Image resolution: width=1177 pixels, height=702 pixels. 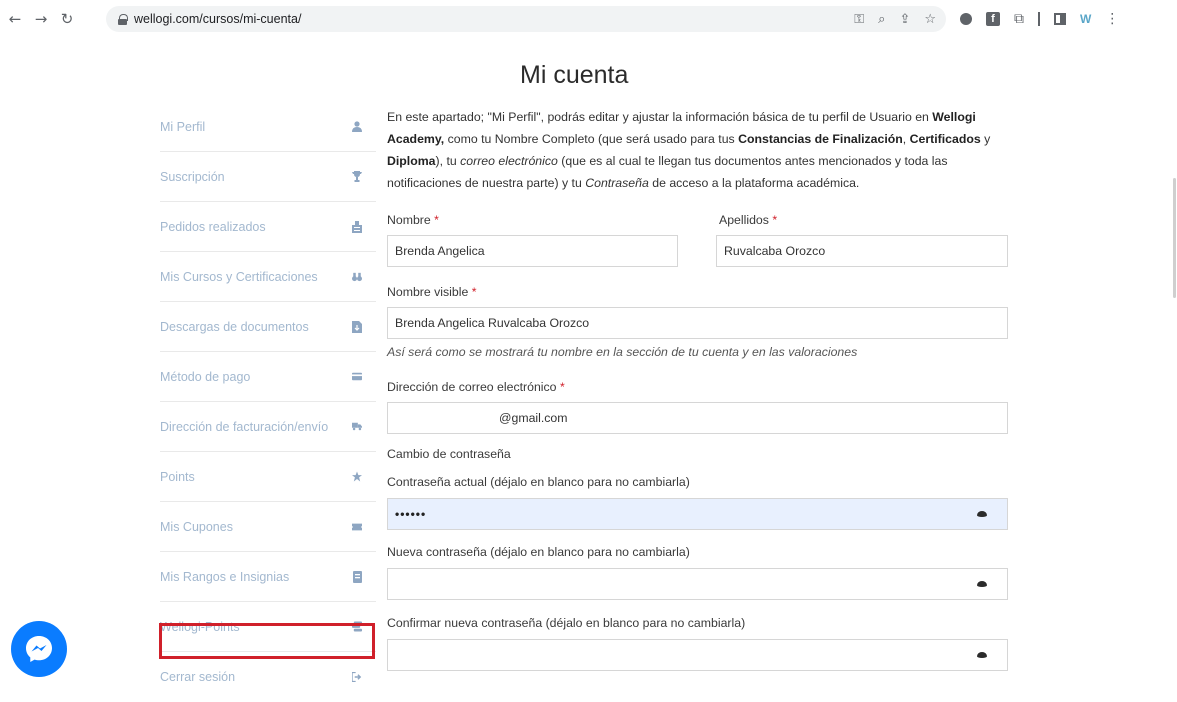 What do you see at coordinates (41, 19) in the screenshot?
I see `forward-arrow-icon: →` at bounding box center [41, 19].